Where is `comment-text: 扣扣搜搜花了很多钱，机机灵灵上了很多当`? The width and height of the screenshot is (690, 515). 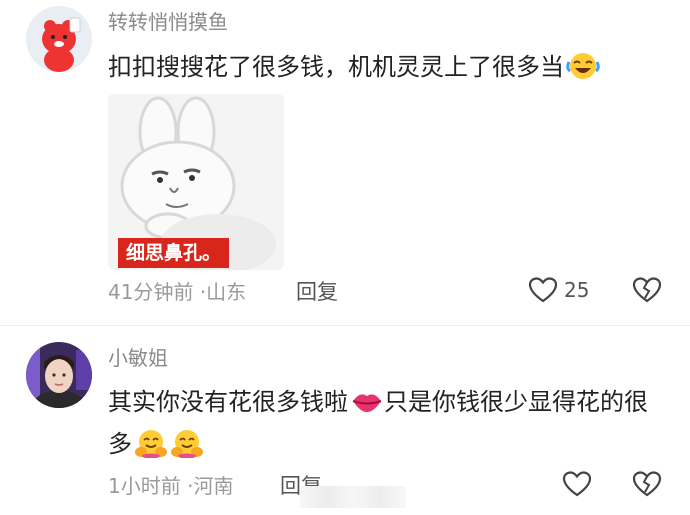
comment-text: 扣扣搜搜花了很多钱，机机灵灵上了很多当 is located at coordinates (388, 67).